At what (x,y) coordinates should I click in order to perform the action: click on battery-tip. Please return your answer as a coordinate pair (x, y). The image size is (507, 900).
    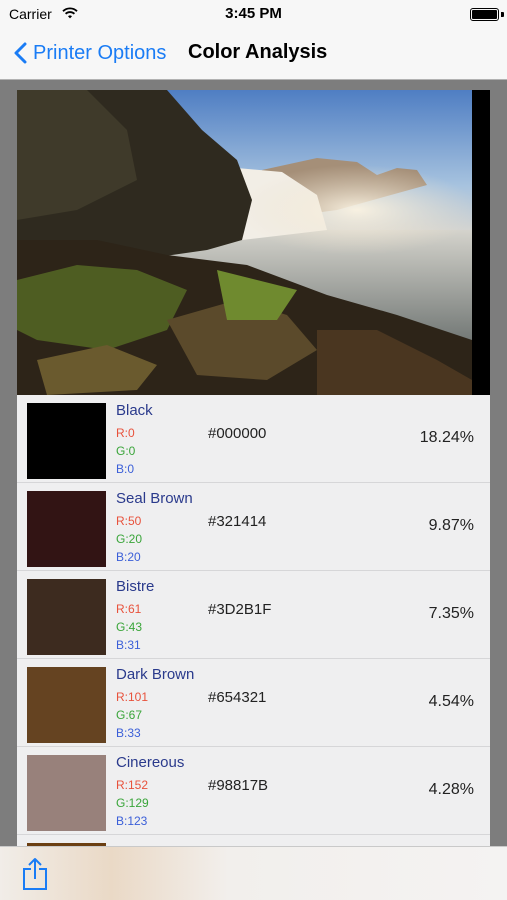
    Looking at the image, I should click on (502, 14).